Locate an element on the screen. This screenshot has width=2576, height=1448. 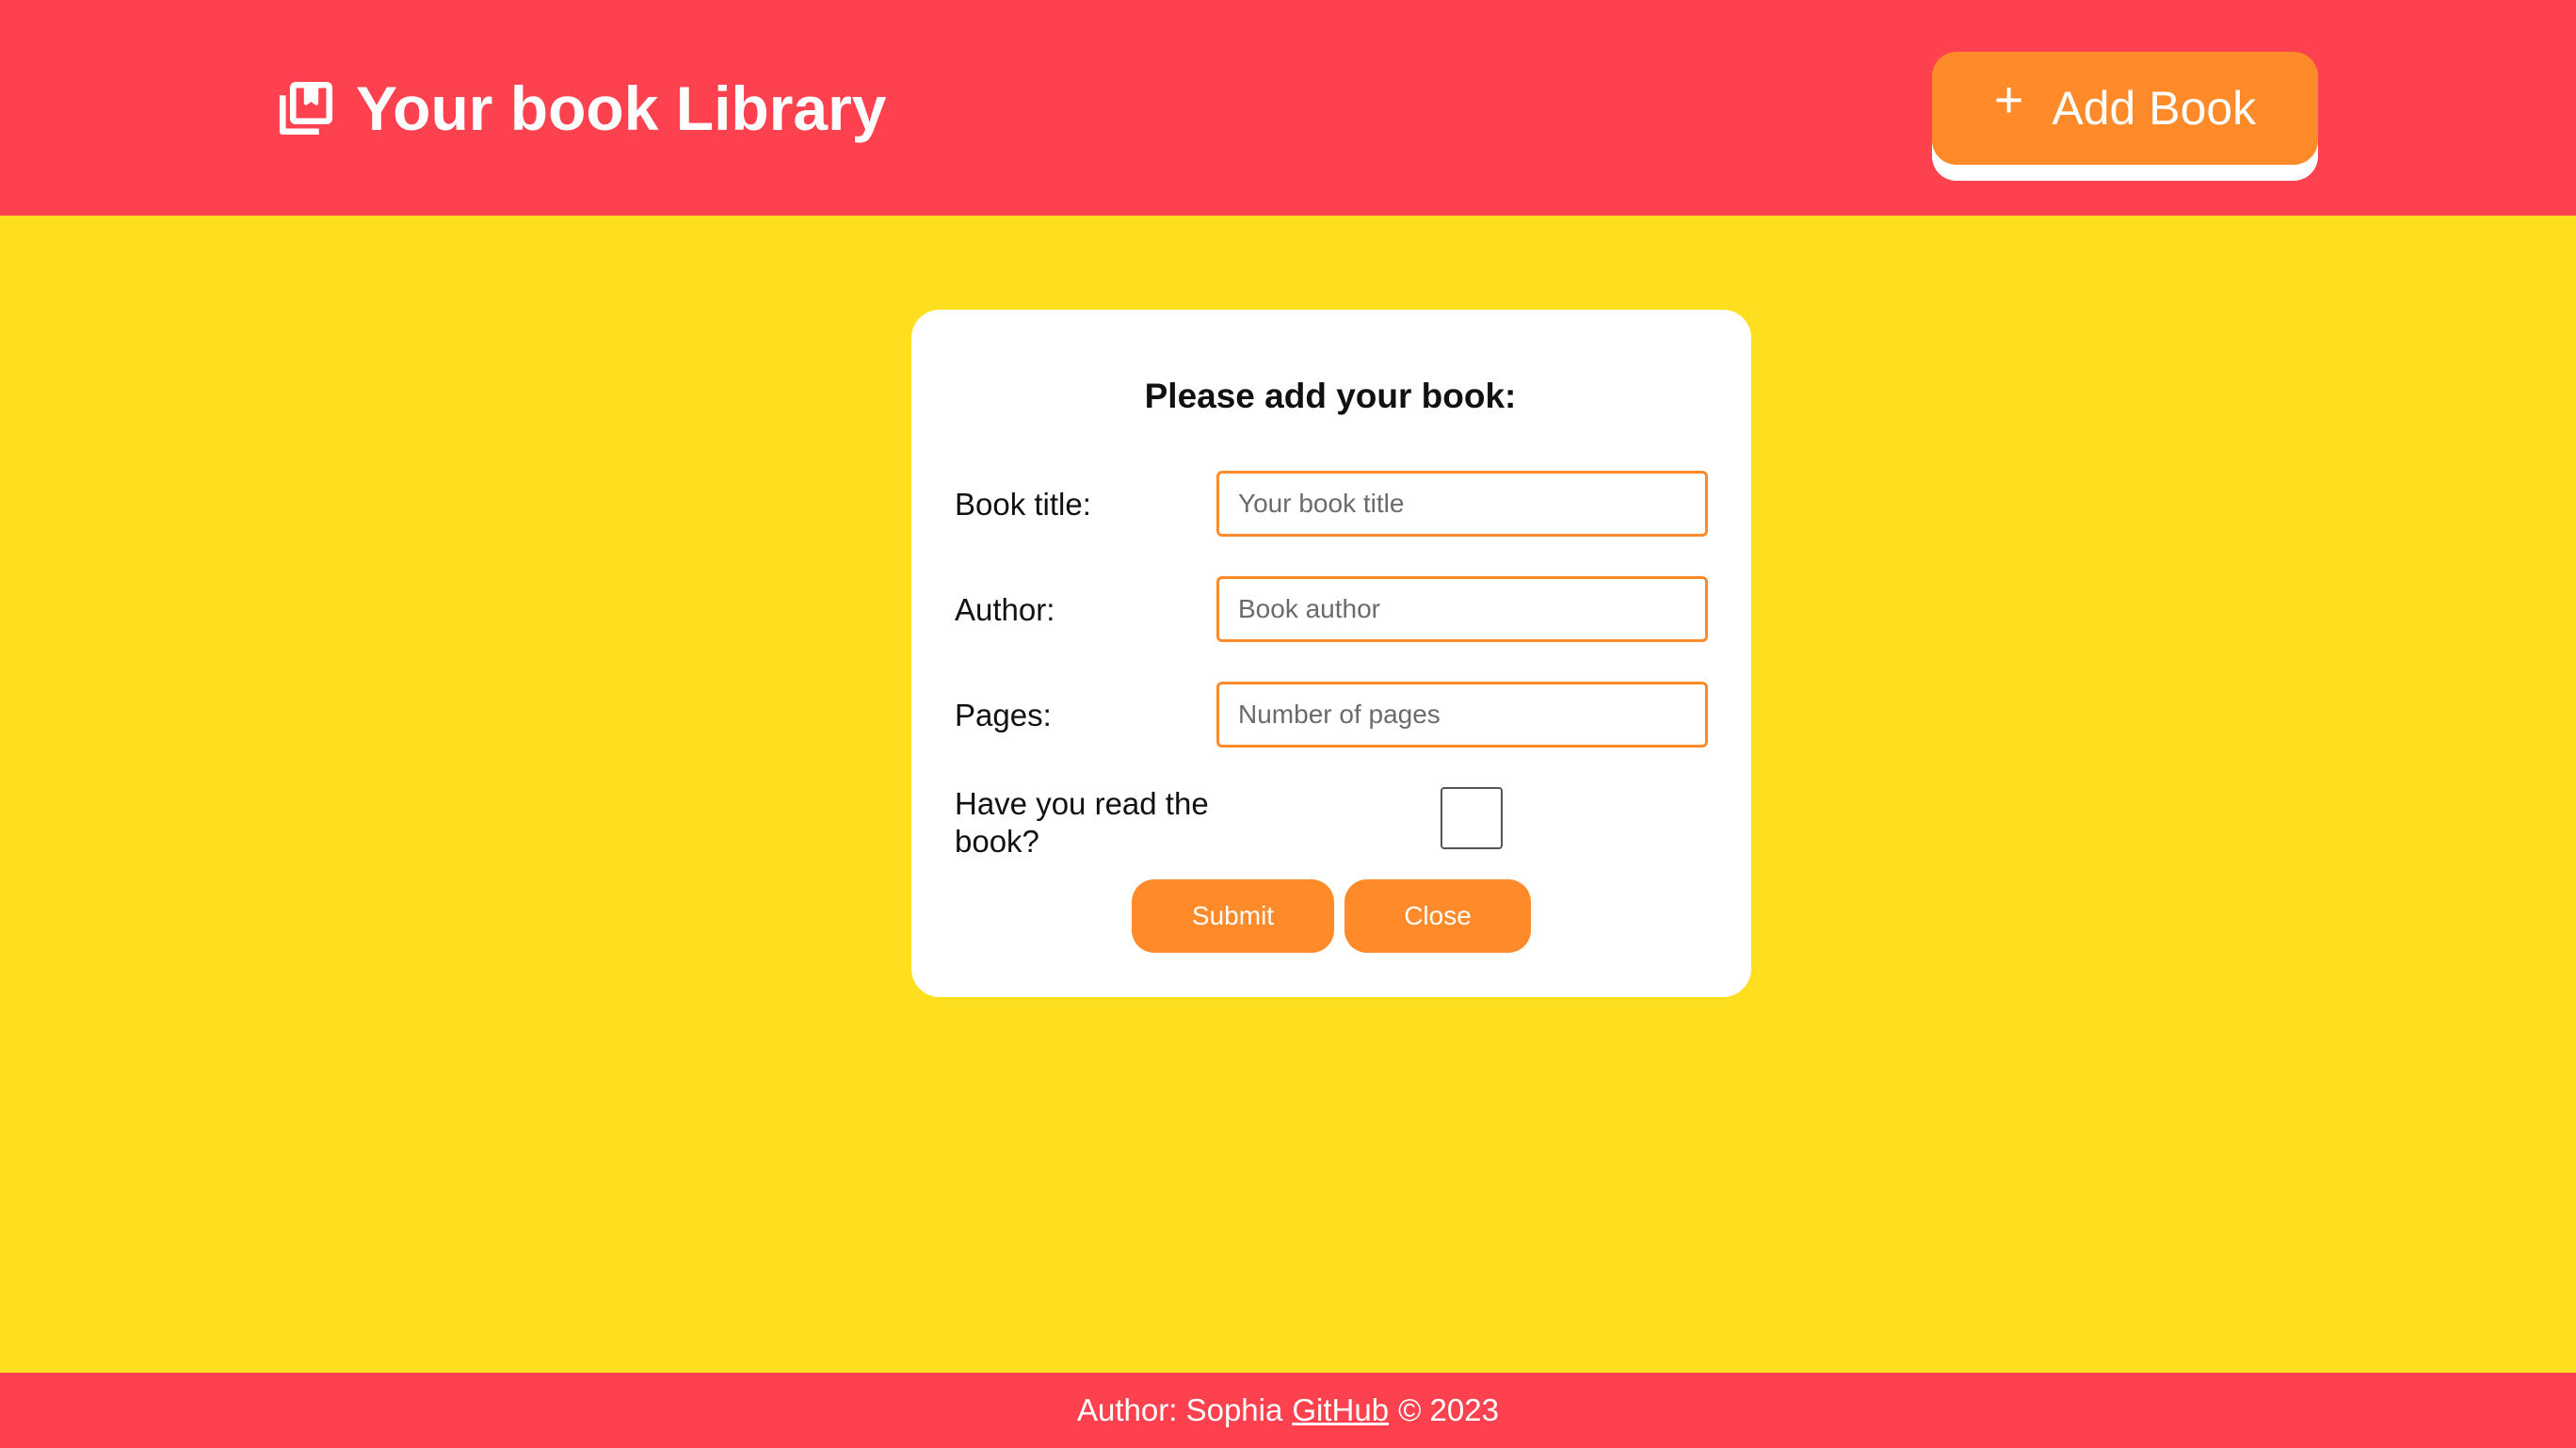
plus-icon: + is located at coordinates (2008, 100).